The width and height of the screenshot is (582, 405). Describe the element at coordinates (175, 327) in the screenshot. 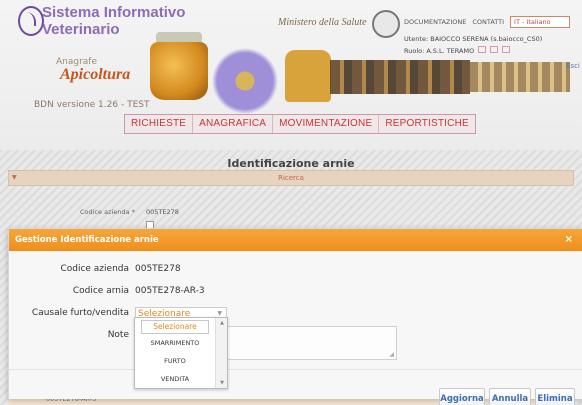

I see `dropdown-option-selezionare: Selezionare` at that location.